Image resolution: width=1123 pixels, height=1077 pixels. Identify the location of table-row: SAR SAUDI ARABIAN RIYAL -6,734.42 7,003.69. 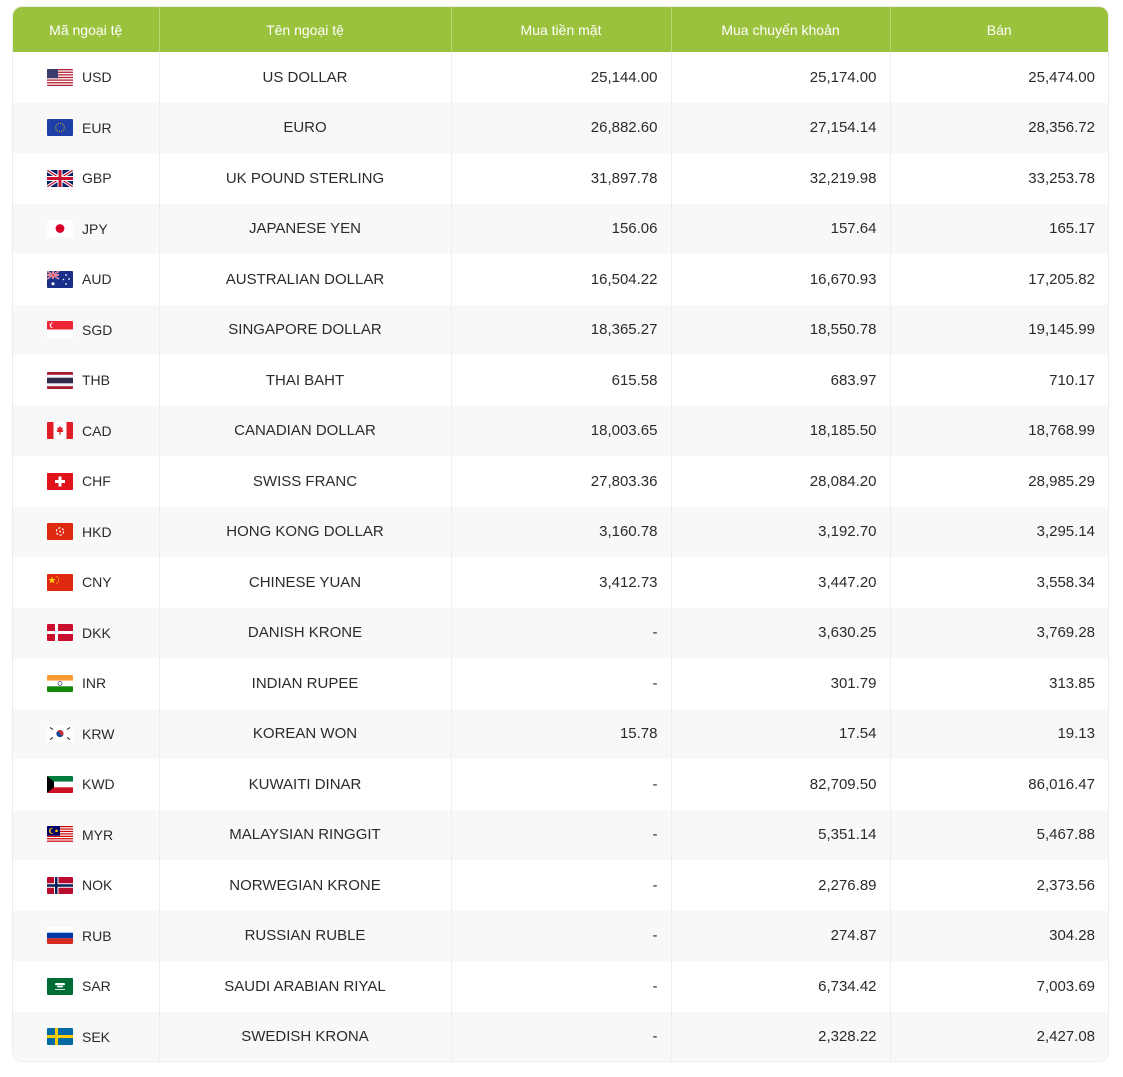
(560, 986).